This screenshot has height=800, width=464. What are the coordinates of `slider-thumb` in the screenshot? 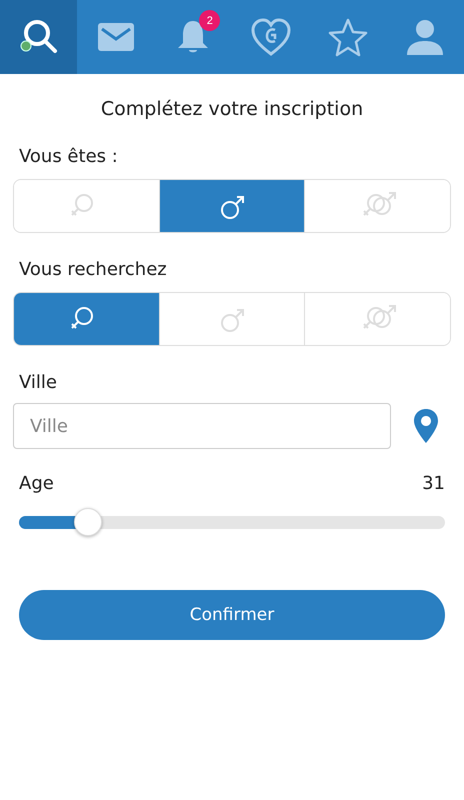 It's located at (88, 522).